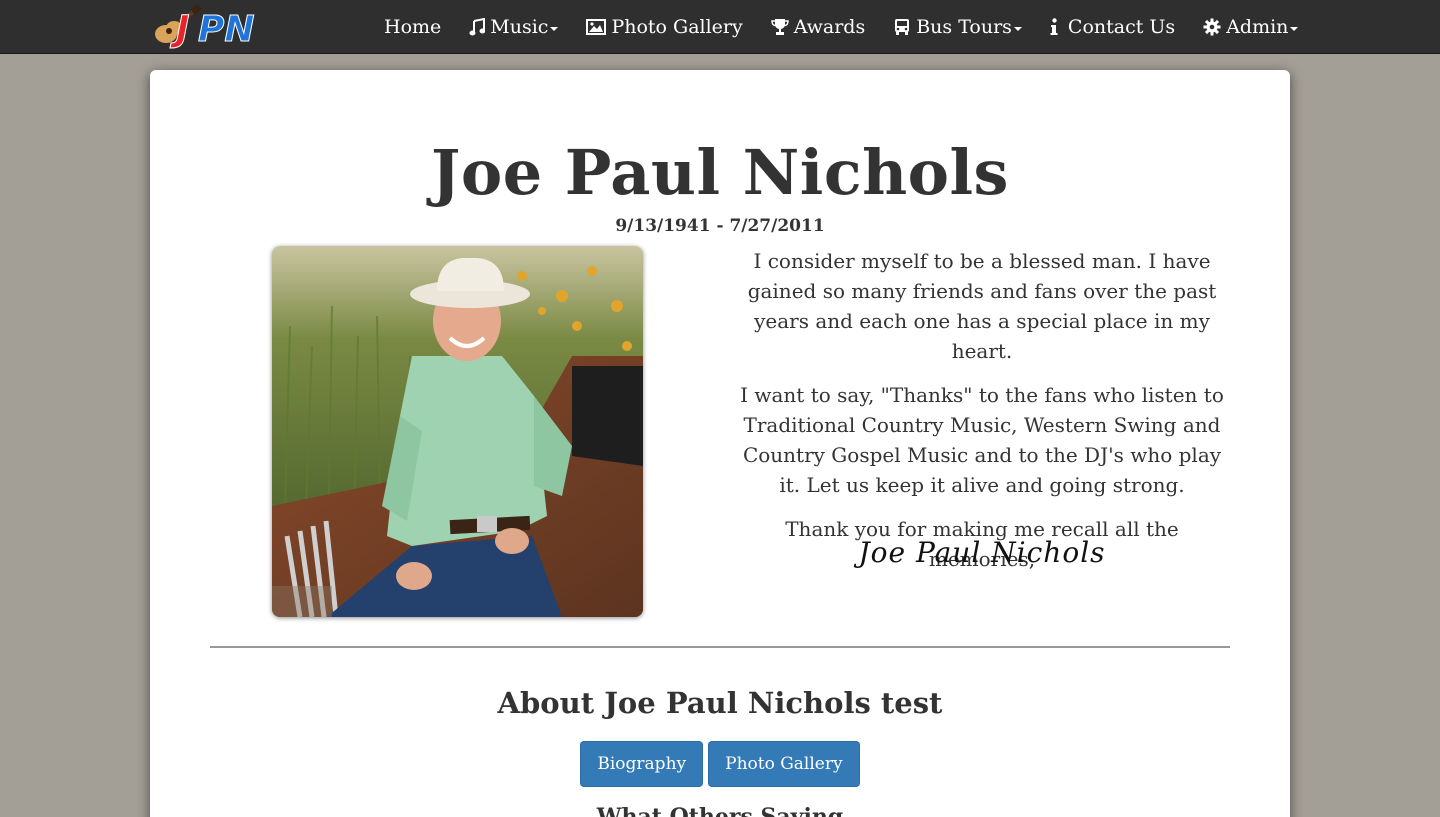  What do you see at coordinates (642, 764) in the screenshot?
I see `biography-button: Biography` at bounding box center [642, 764].